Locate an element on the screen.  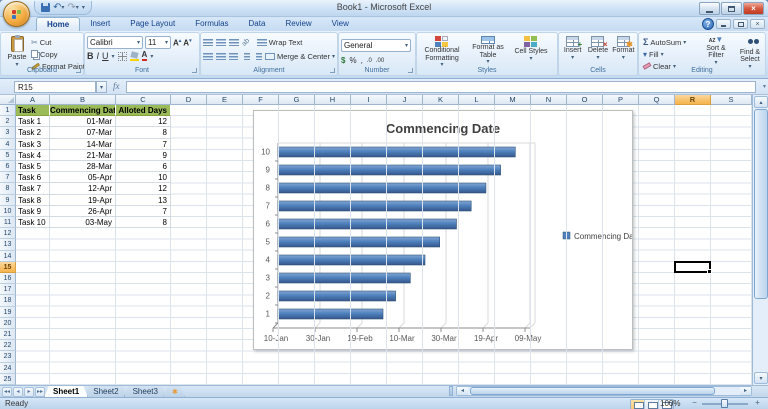
name-box-dropdown-arrow: ▾ is located at coordinates (101, 87).